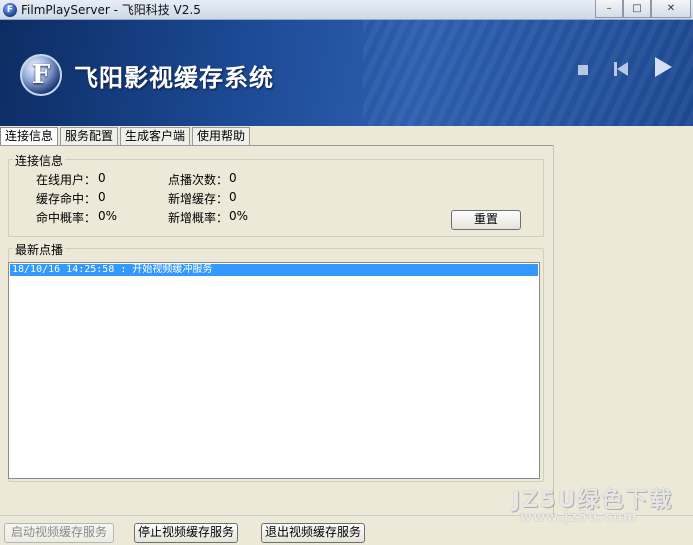 The image size is (693, 545). Describe the element at coordinates (609, 9) in the screenshot. I see `minimize-icon: –` at that location.